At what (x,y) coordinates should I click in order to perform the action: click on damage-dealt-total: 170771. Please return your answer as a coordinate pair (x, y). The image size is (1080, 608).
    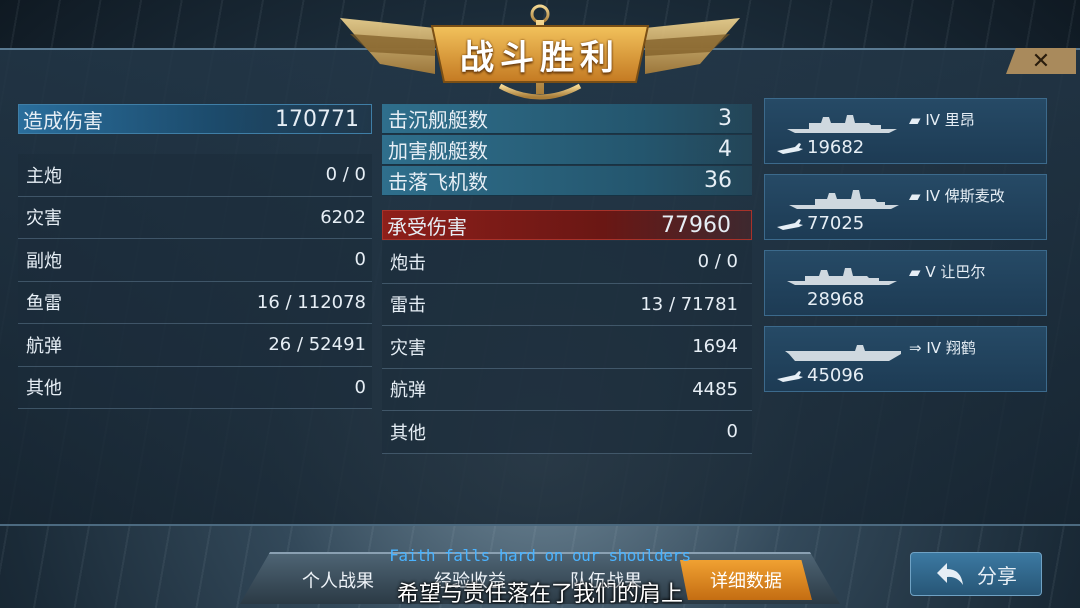
    Looking at the image, I should click on (317, 119).